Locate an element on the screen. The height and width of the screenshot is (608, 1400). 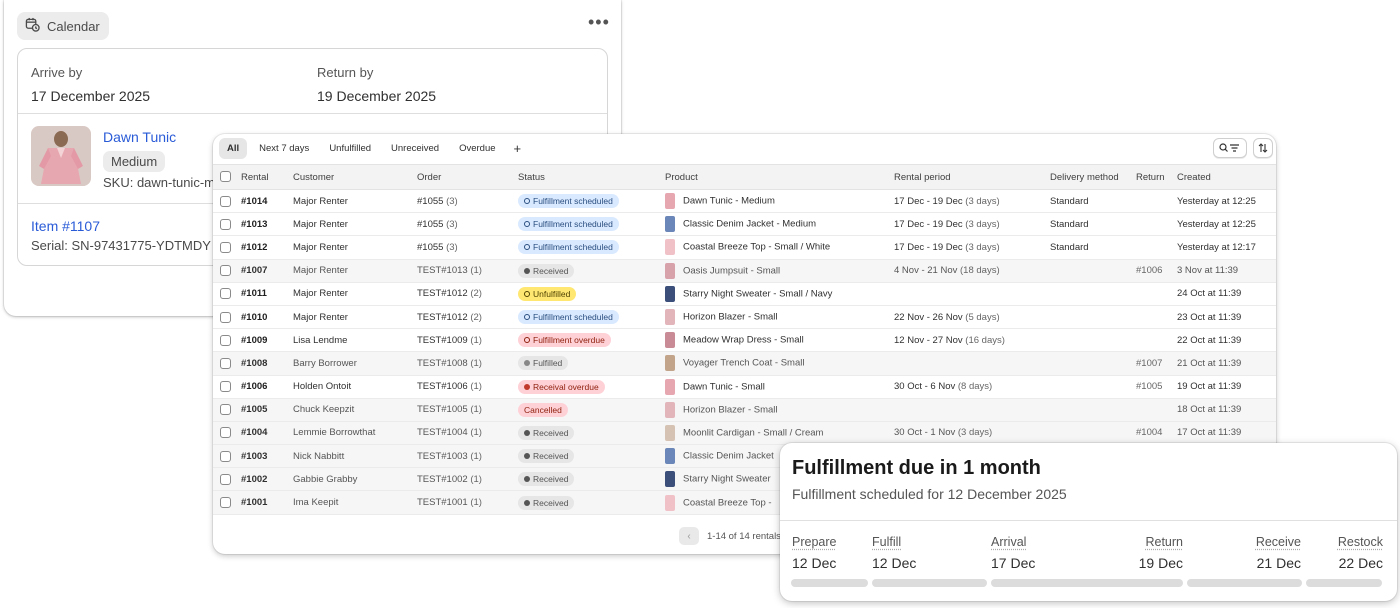
order-number: TEST#1005 is located at coordinates (442, 409).